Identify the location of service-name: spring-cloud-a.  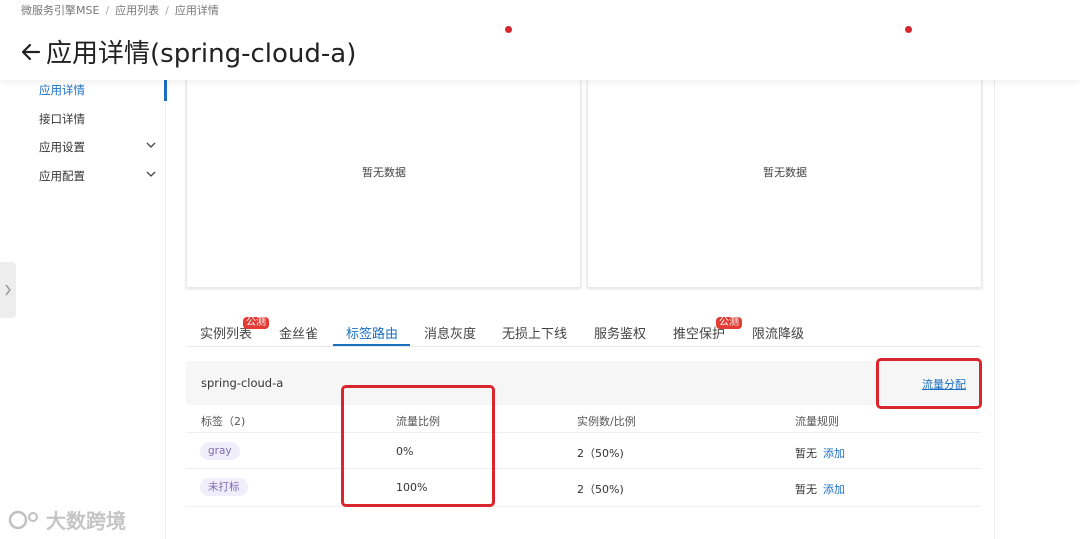
(242, 383).